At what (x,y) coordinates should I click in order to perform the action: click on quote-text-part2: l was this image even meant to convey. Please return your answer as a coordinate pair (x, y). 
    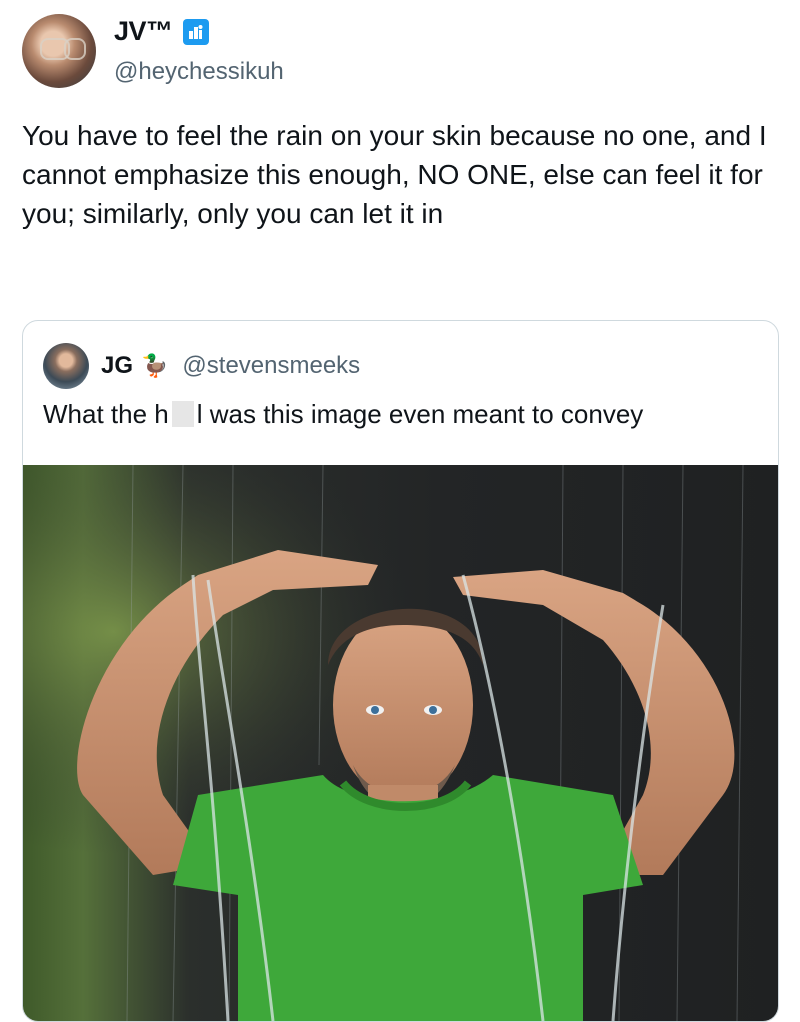
    Looking at the image, I should click on (420, 414).